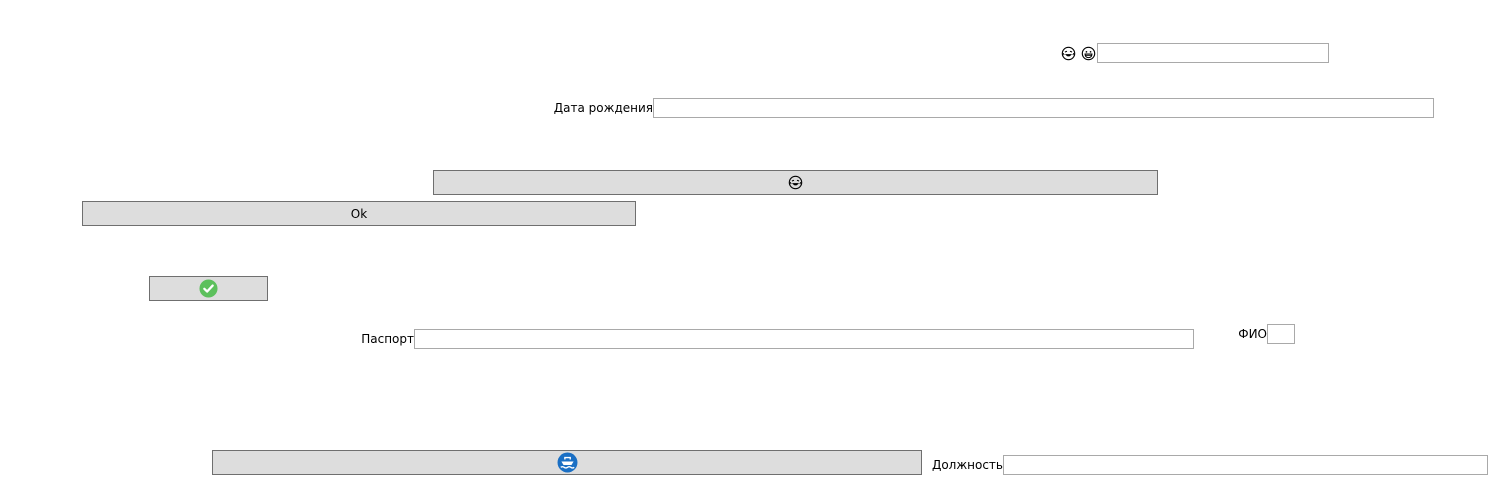 The width and height of the screenshot is (1502, 489). Describe the element at coordinates (1043, 108) in the screenshot. I see `birth-date-field` at that location.